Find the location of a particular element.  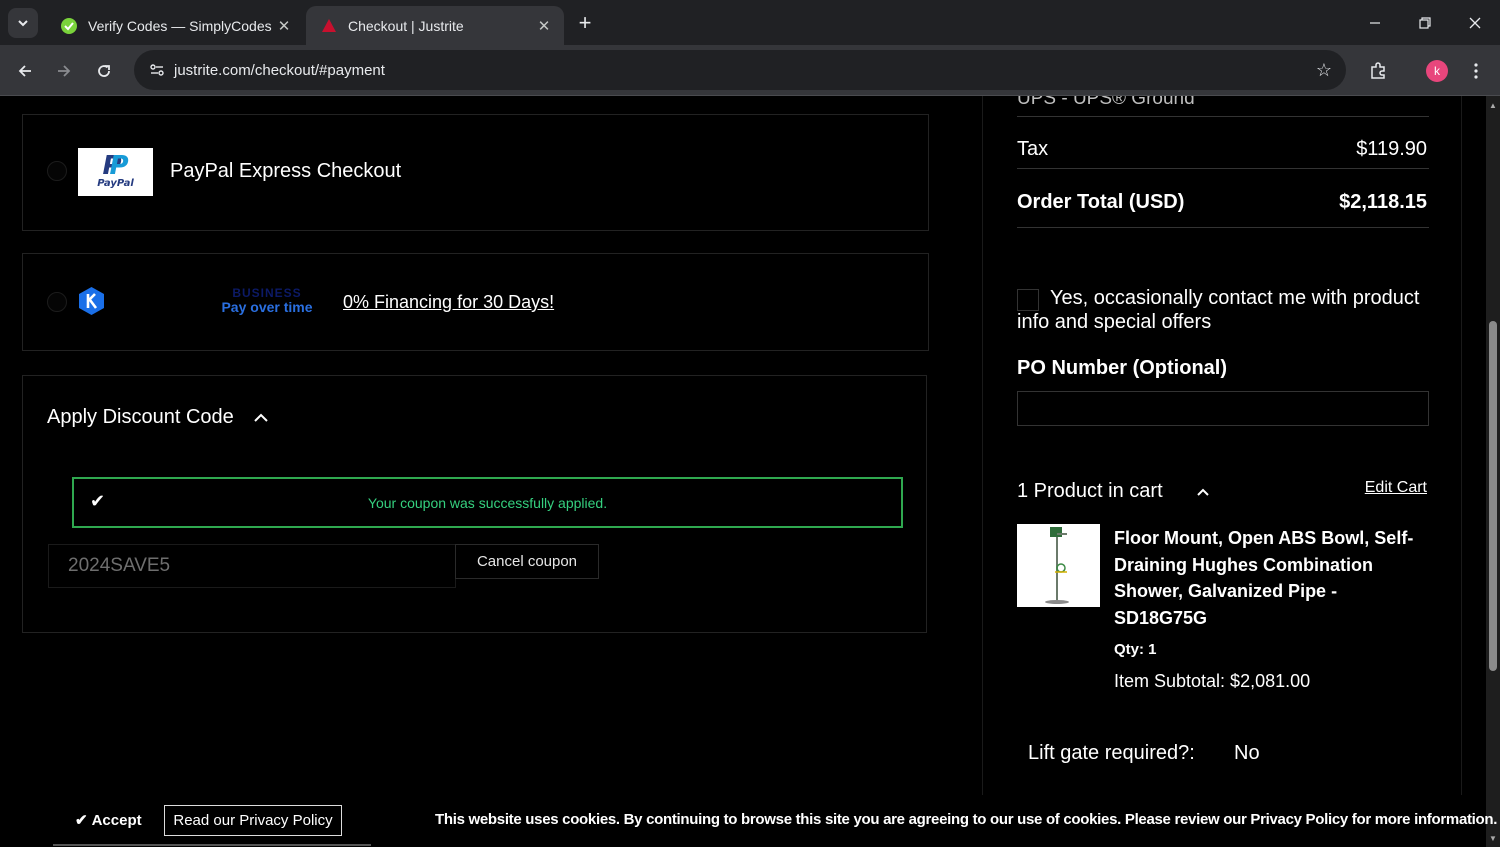

discount-code-input: 2024SAVE5 is located at coordinates (252, 566).